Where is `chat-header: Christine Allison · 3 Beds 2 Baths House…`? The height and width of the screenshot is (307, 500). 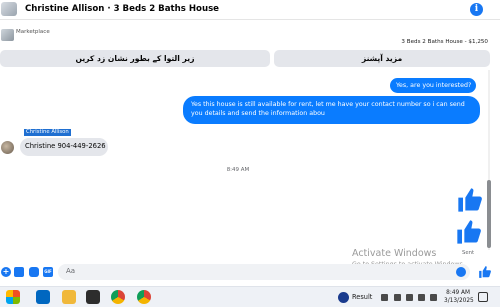 chat-header: Christine Allison · 3 Beds 2 Baths House… is located at coordinates (250, 10).